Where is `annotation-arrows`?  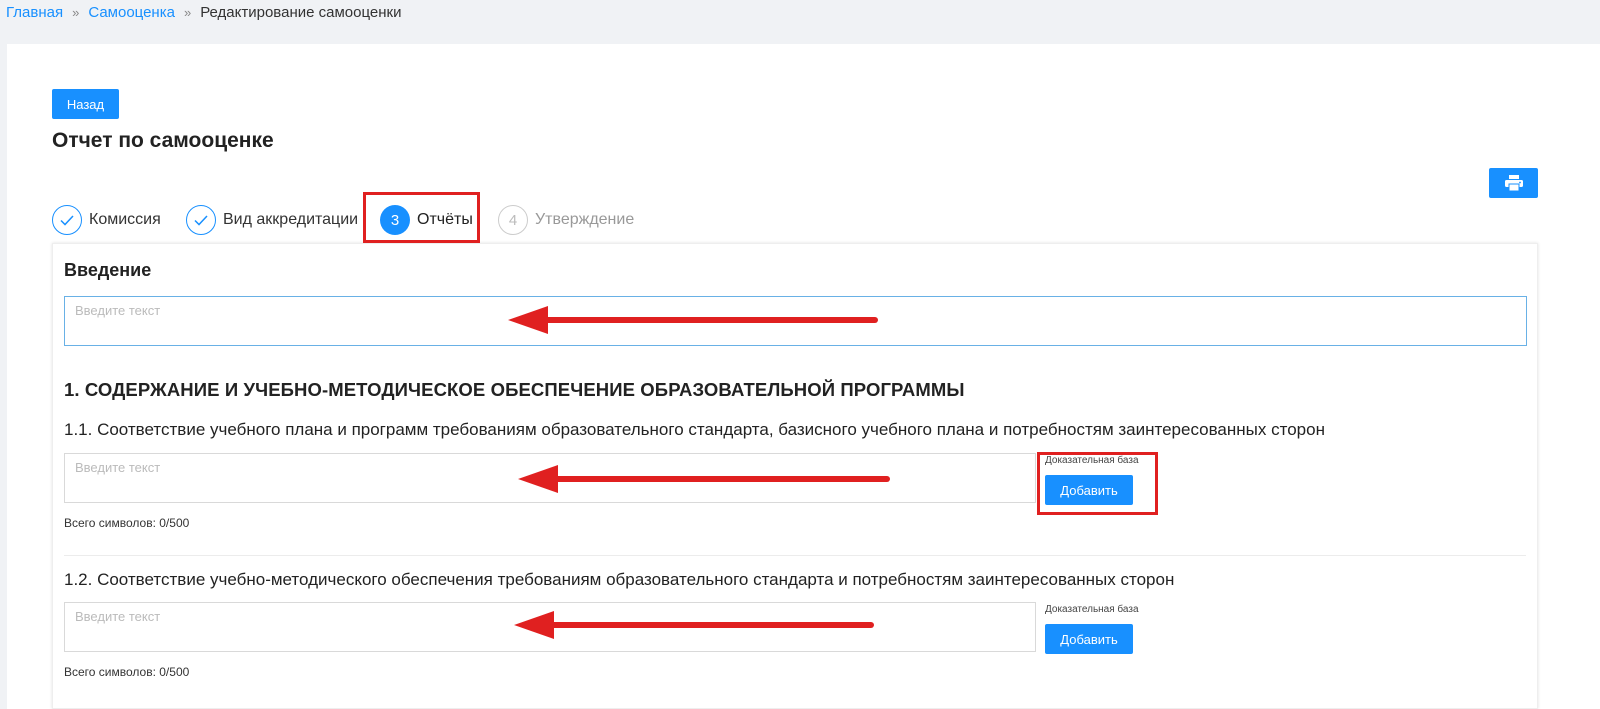 annotation-arrows is located at coordinates (699, 472).